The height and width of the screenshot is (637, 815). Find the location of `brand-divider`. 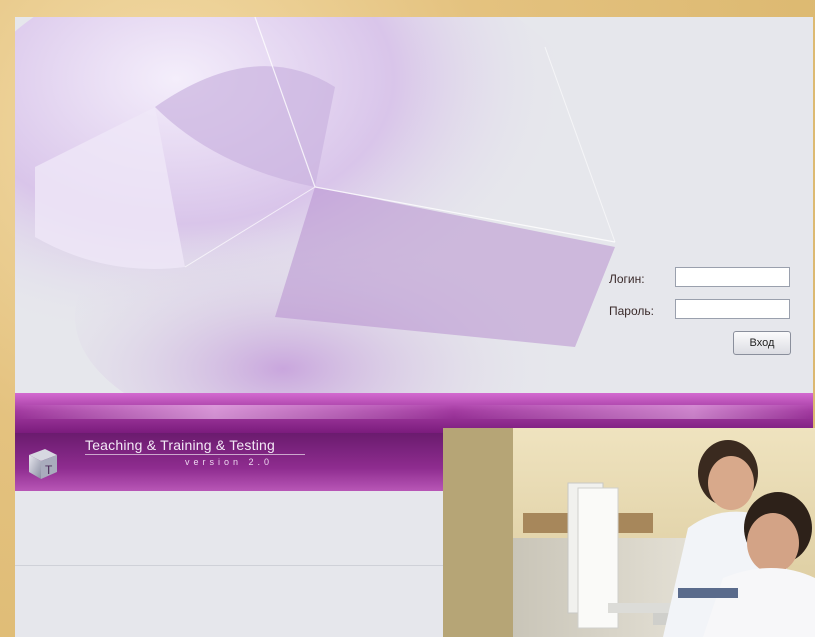

brand-divider is located at coordinates (195, 454).